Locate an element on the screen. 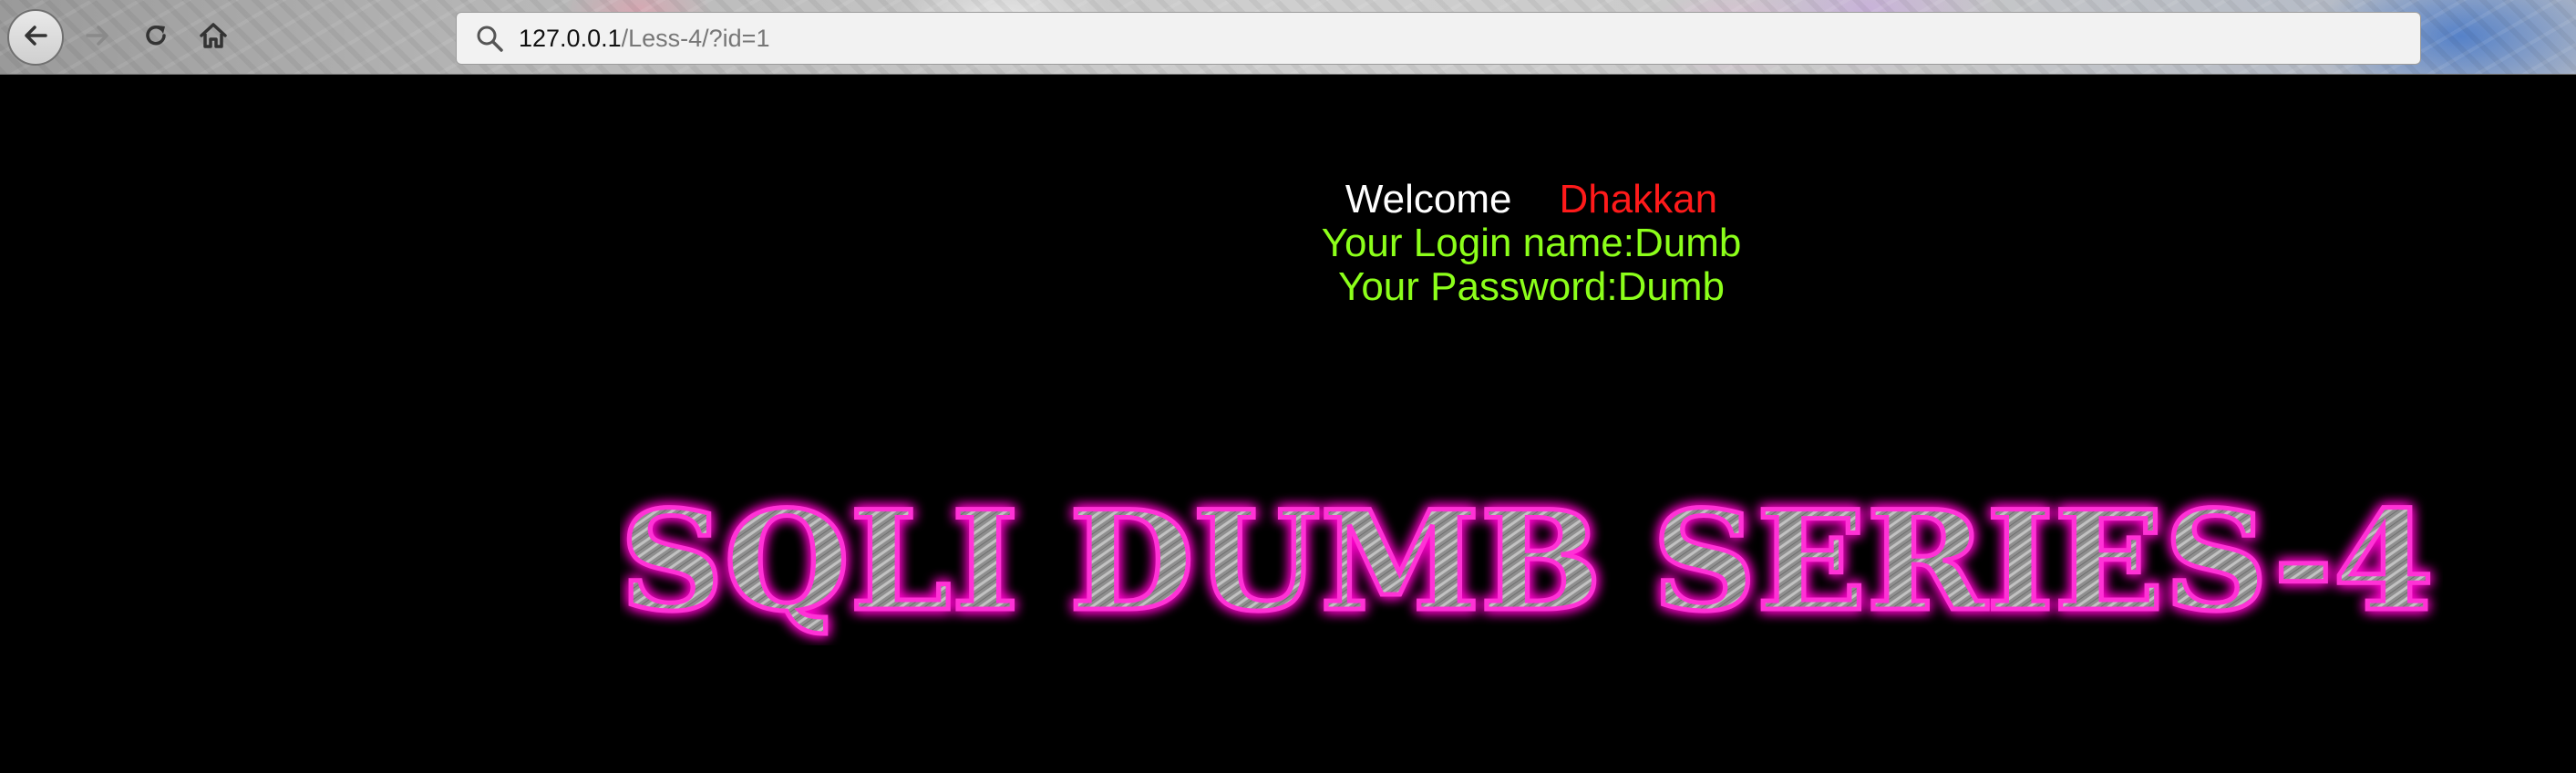 The image size is (2576, 773). welcome-line: Welcome Dhakkan is located at coordinates (1531, 200).